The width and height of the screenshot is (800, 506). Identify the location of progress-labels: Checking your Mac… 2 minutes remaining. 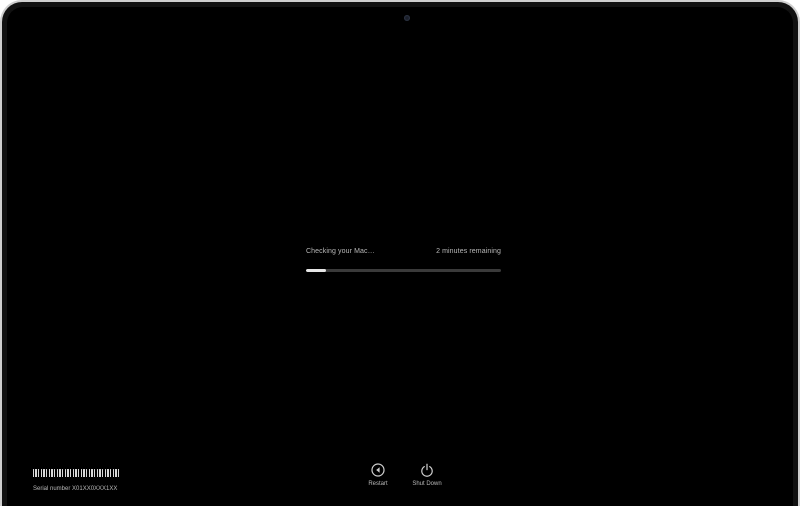
(403, 252).